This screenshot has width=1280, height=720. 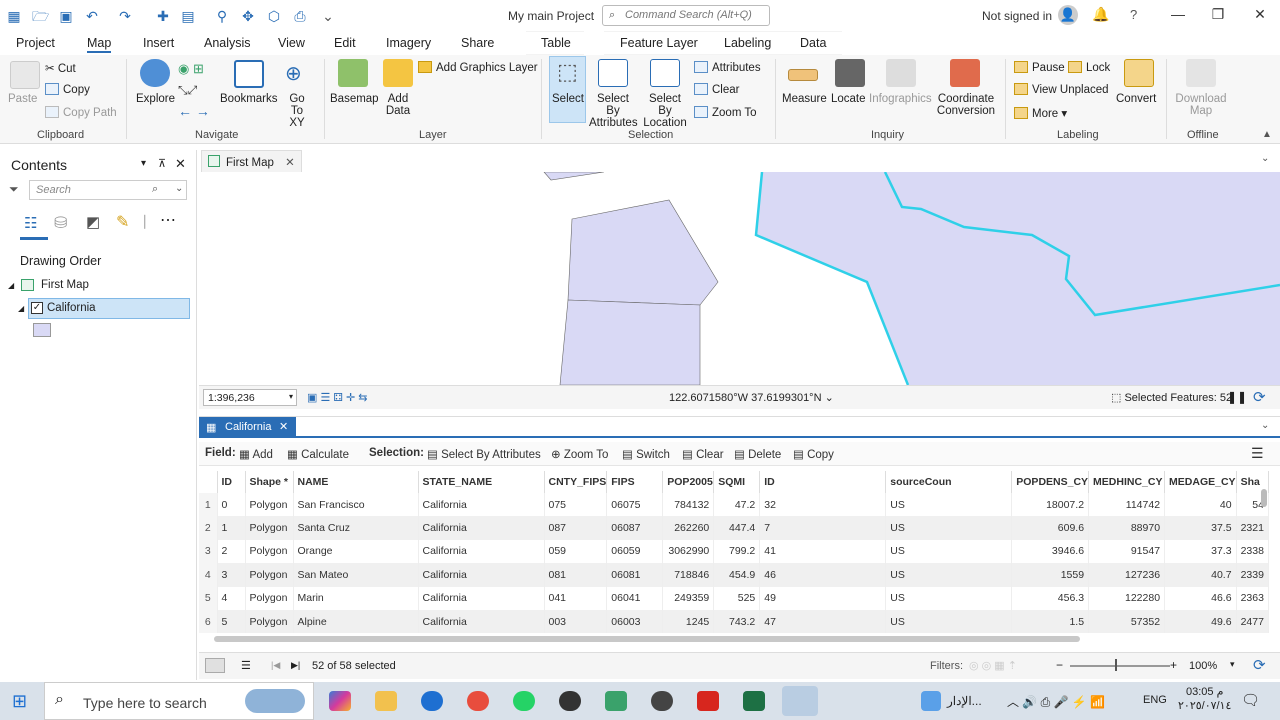 I want to click on table-cell: 003, so click(x=576, y=621).